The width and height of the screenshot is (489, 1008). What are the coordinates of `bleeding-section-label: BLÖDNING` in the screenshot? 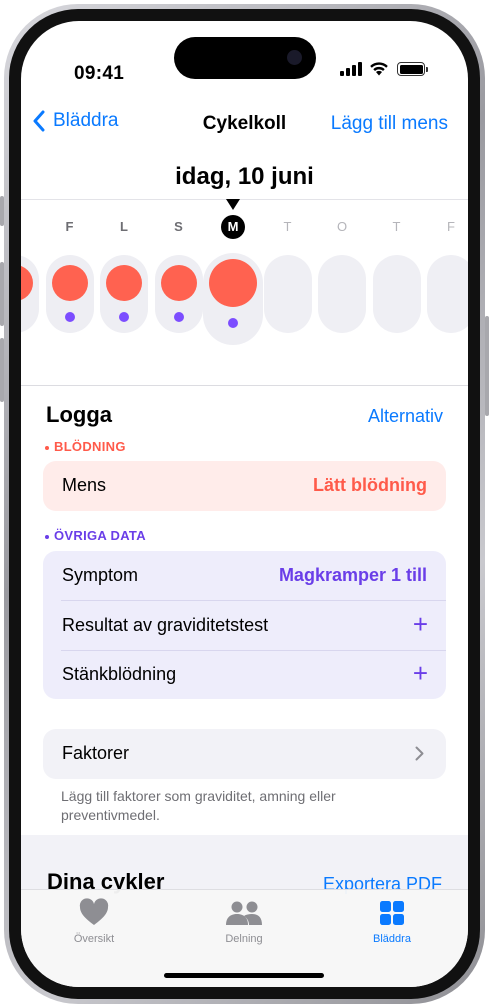 It's located at (85, 446).